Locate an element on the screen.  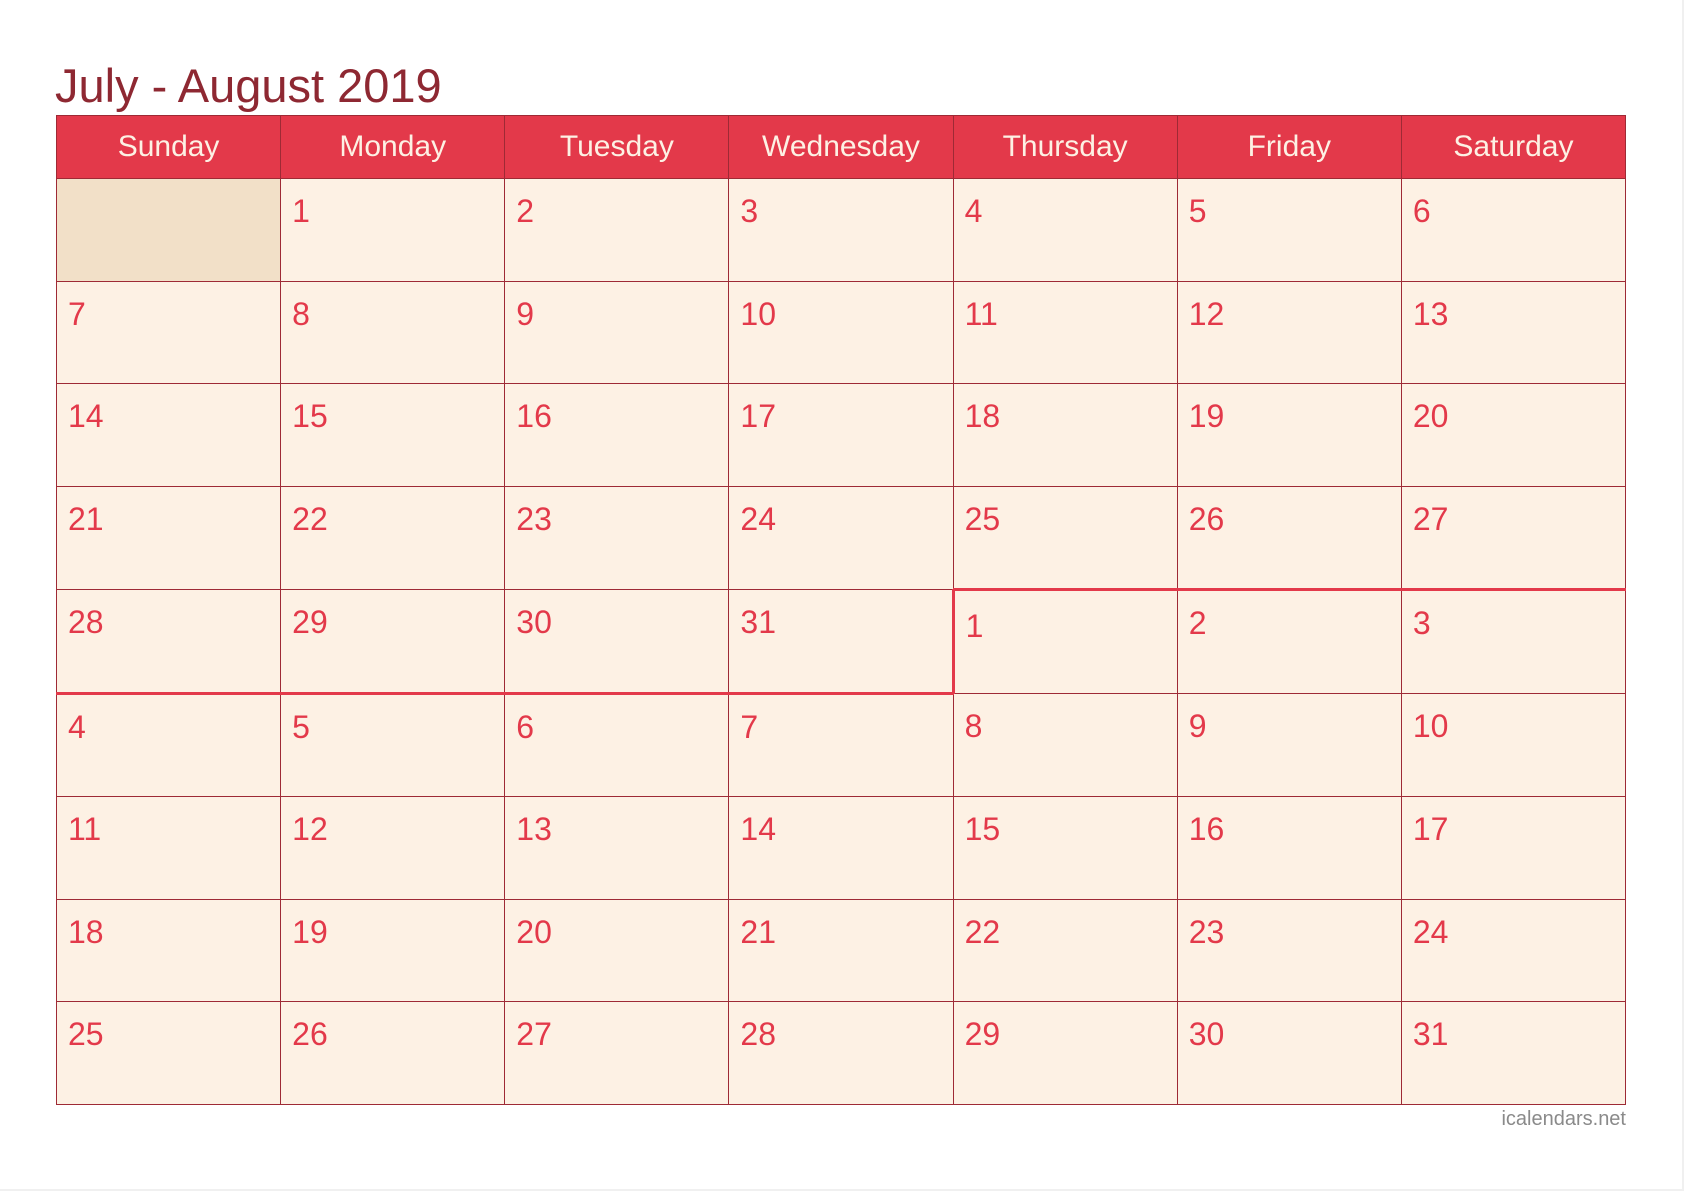
week-row: 21 22 23 24 25 26 27 is located at coordinates (841, 537).